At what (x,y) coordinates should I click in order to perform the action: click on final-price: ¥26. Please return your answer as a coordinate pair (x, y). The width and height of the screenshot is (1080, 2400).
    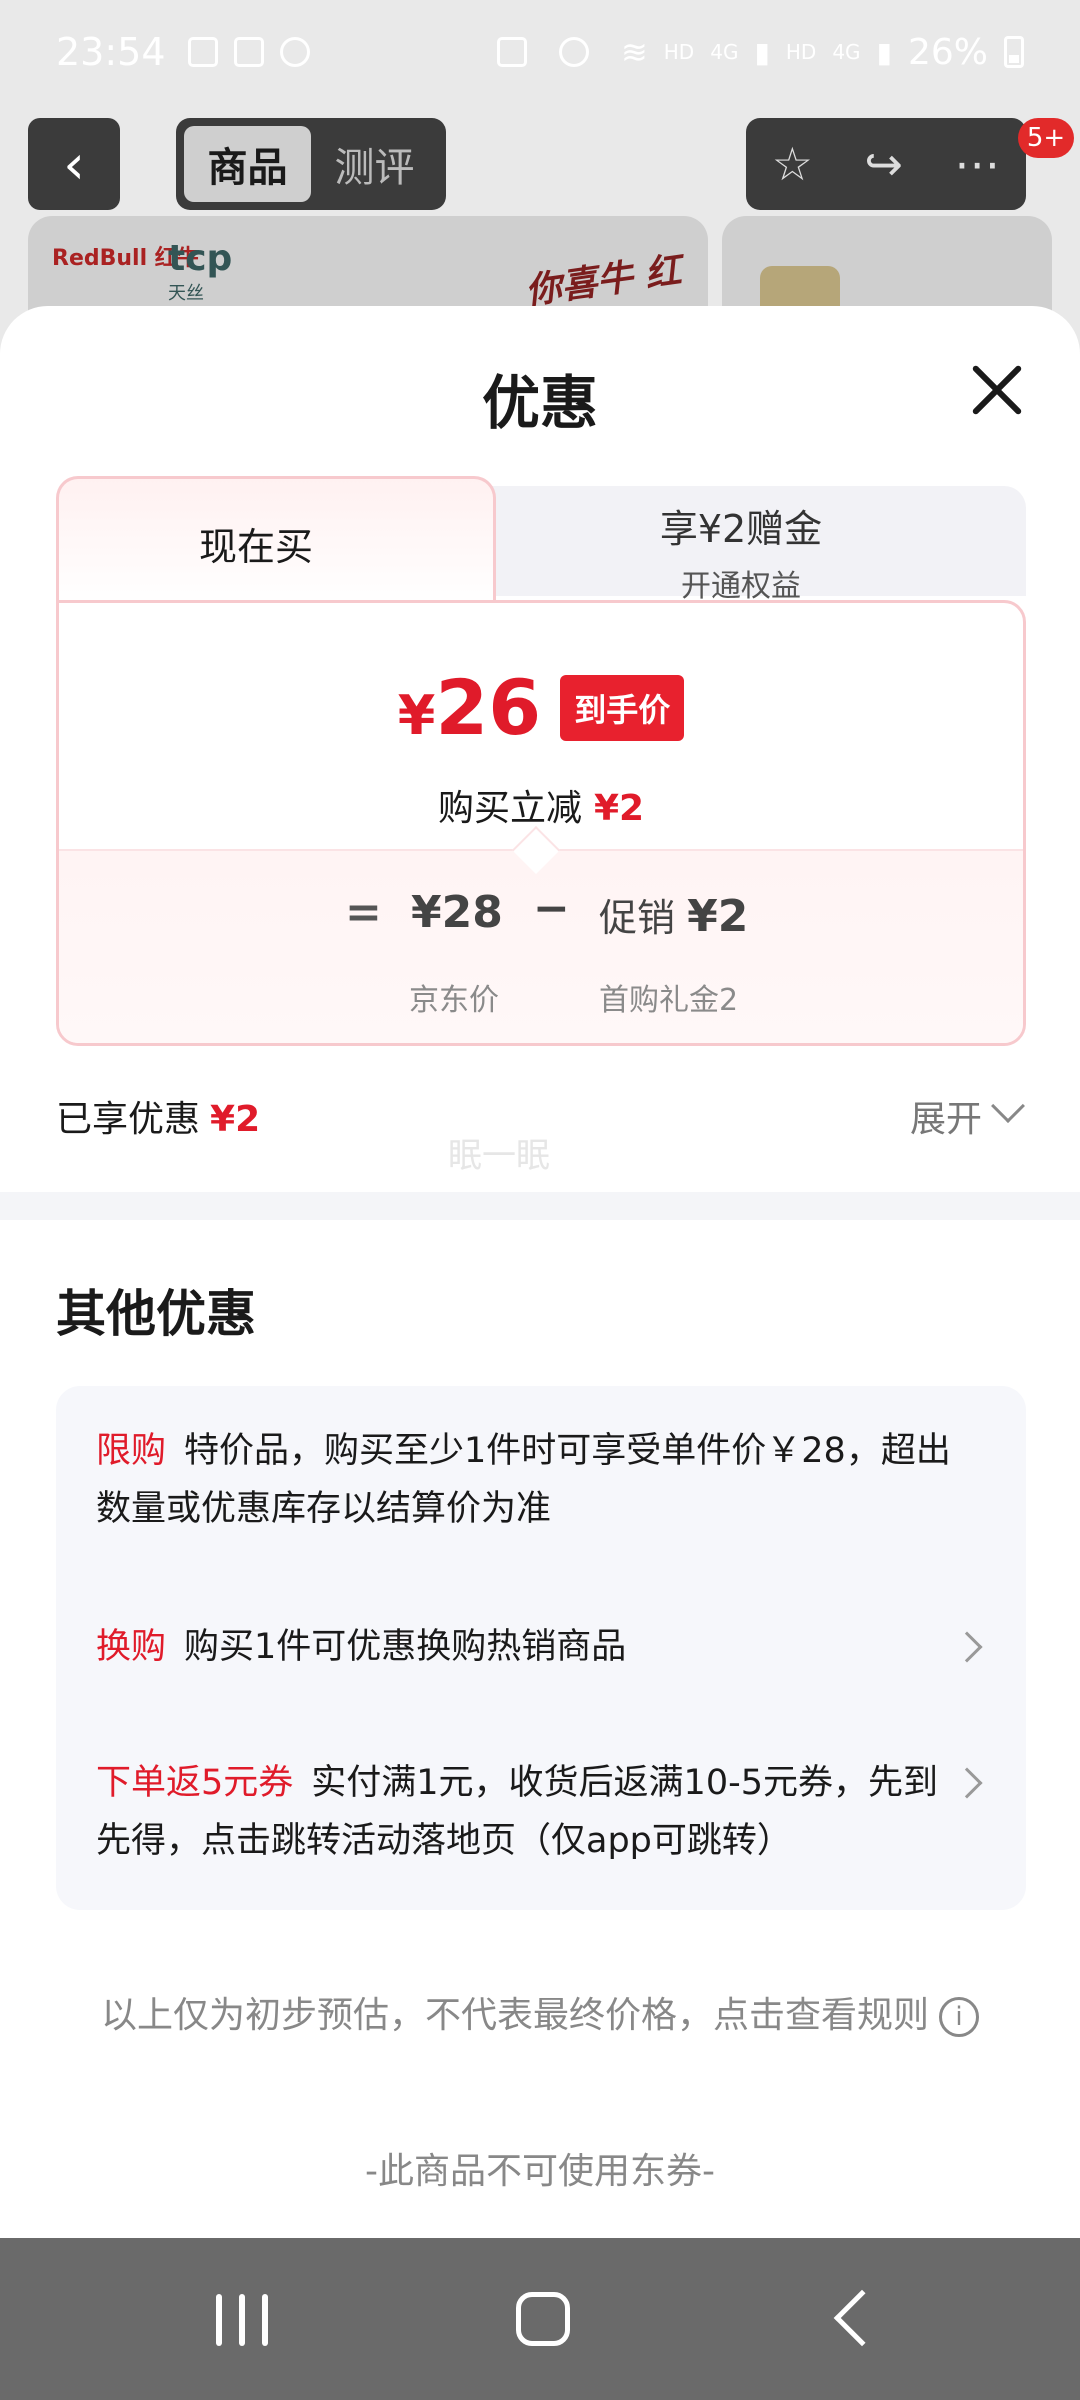
    Looking at the image, I should click on (469, 707).